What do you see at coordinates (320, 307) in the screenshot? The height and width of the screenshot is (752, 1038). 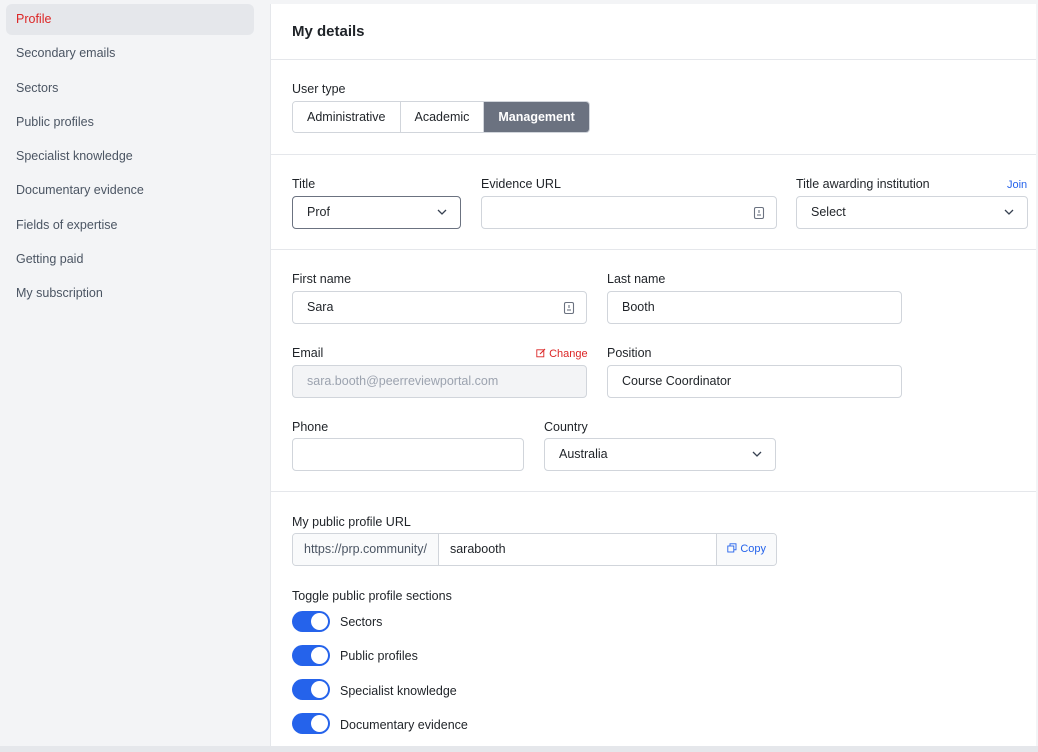 I see `first-name-value: Sara` at bounding box center [320, 307].